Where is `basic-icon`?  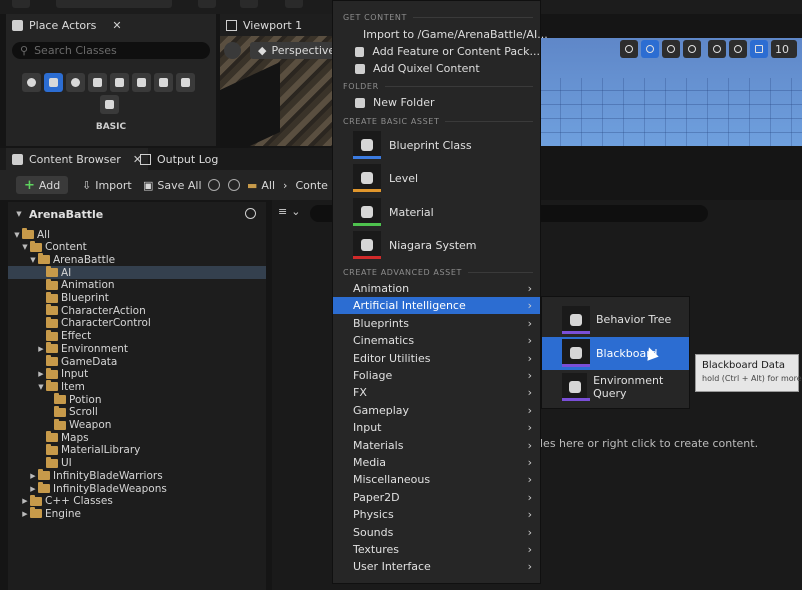 basic-icon is located at coordinates (53, 82).